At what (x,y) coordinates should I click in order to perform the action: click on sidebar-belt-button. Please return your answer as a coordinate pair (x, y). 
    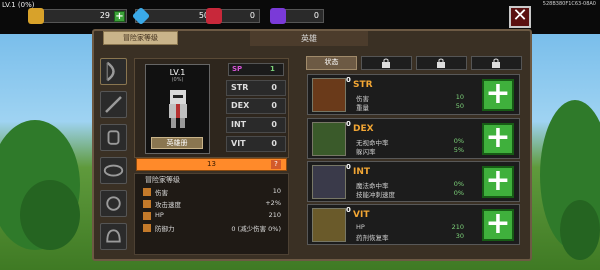
    Looking at the image, I should click on (113, 170).